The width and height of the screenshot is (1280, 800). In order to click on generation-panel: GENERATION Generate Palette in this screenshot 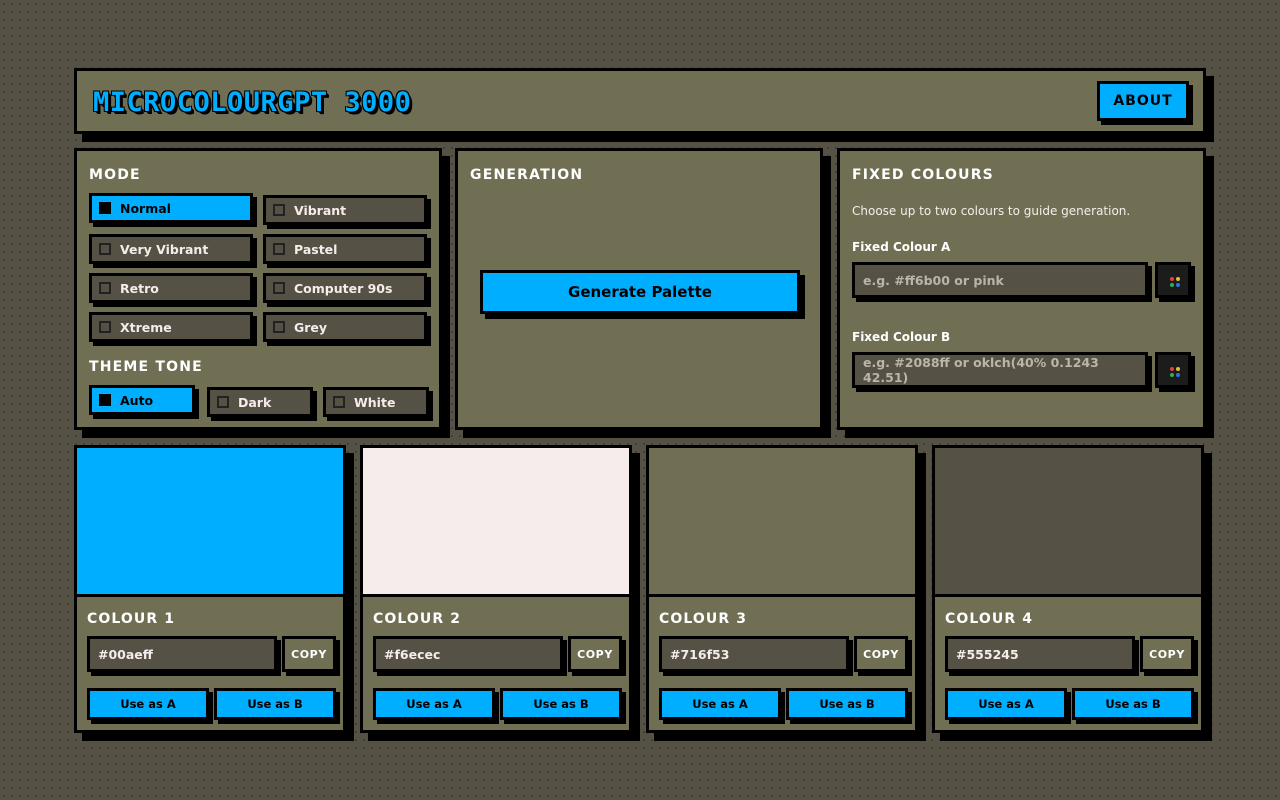, I will do `click(639, 289)`.